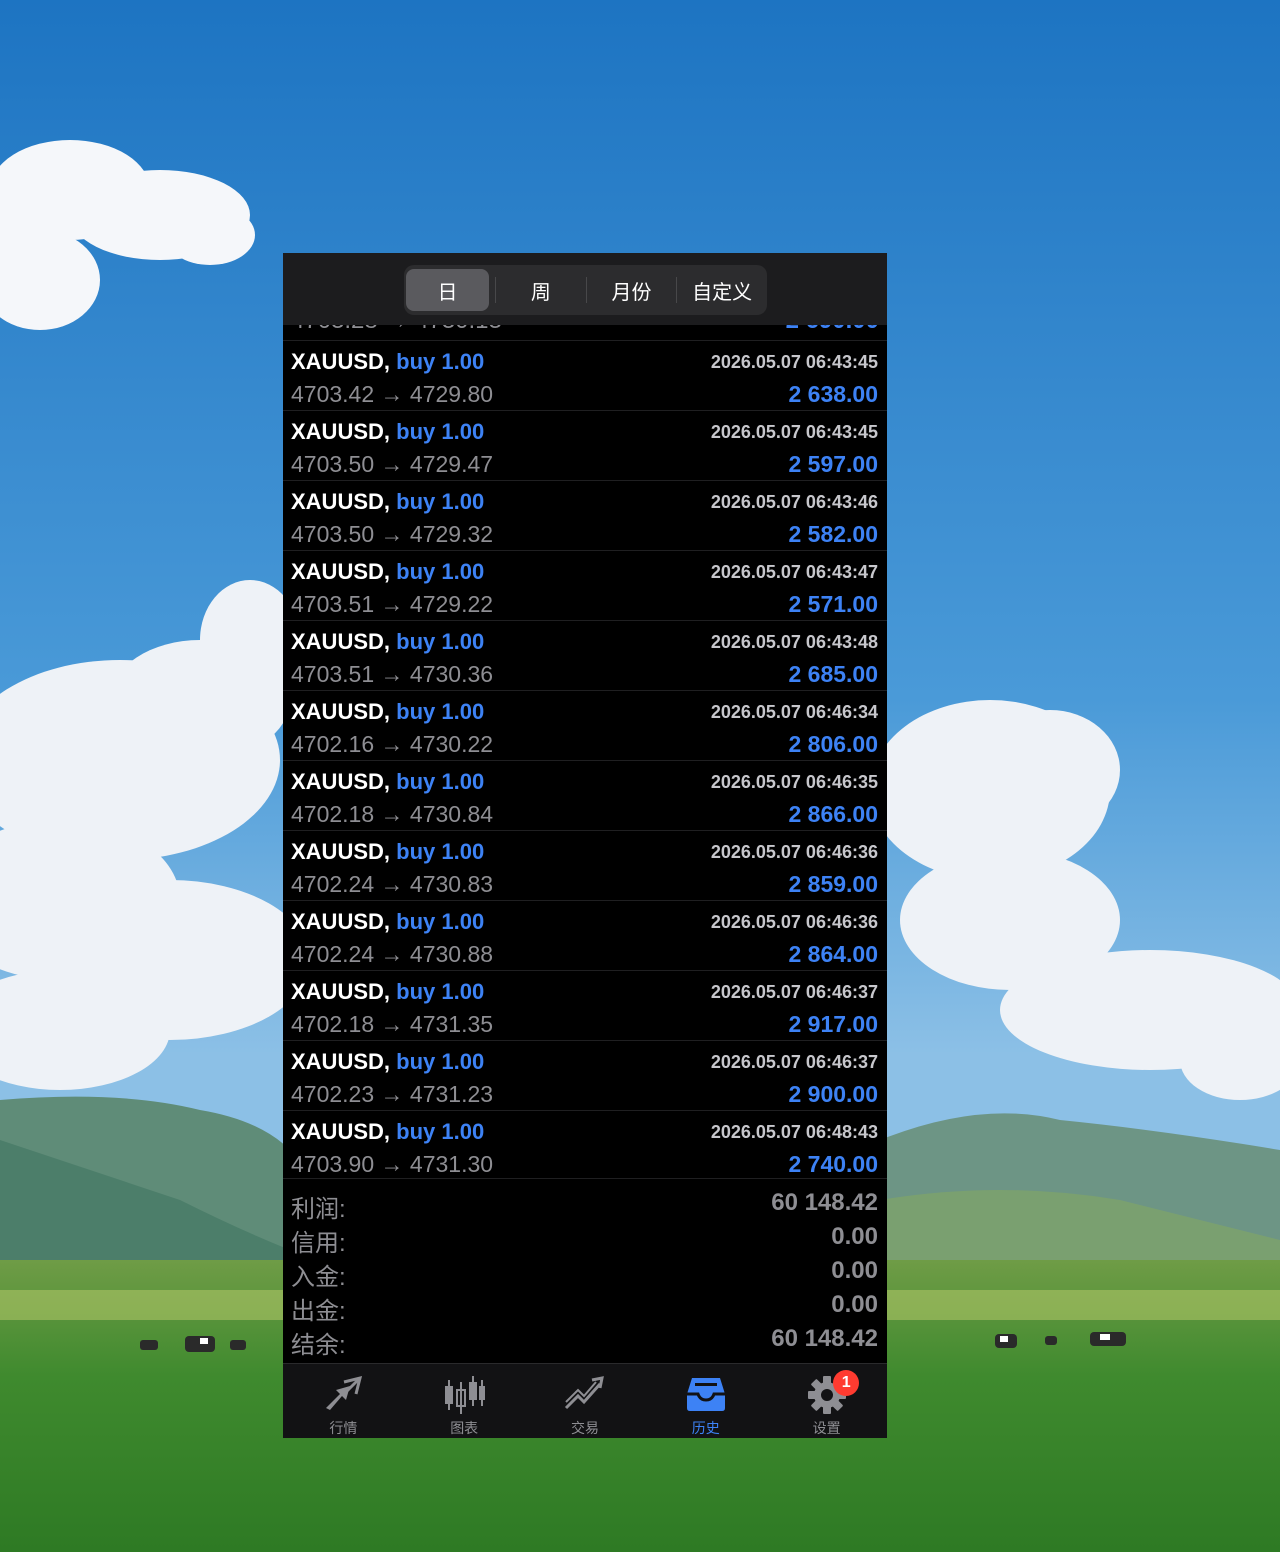  I want to click on summary-label: 结余:, so click(318, 1345).